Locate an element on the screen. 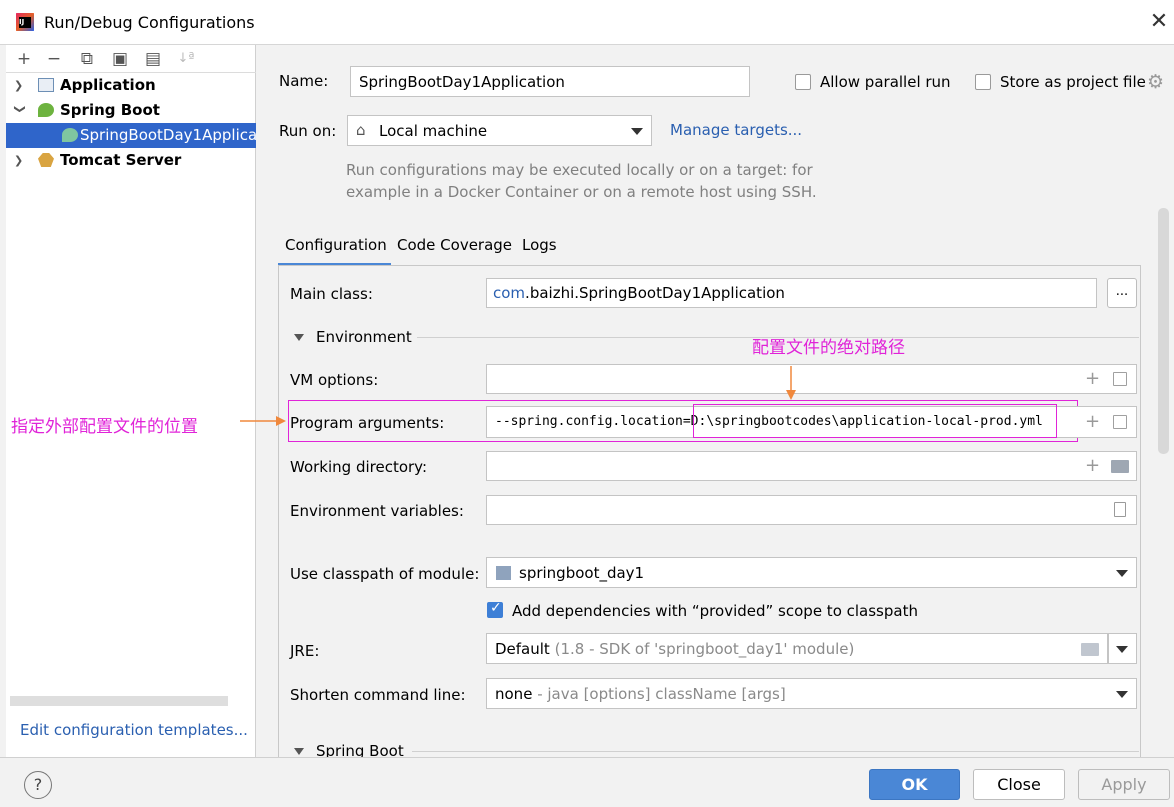  close-button: Close is located at coordinates (1019, 784).